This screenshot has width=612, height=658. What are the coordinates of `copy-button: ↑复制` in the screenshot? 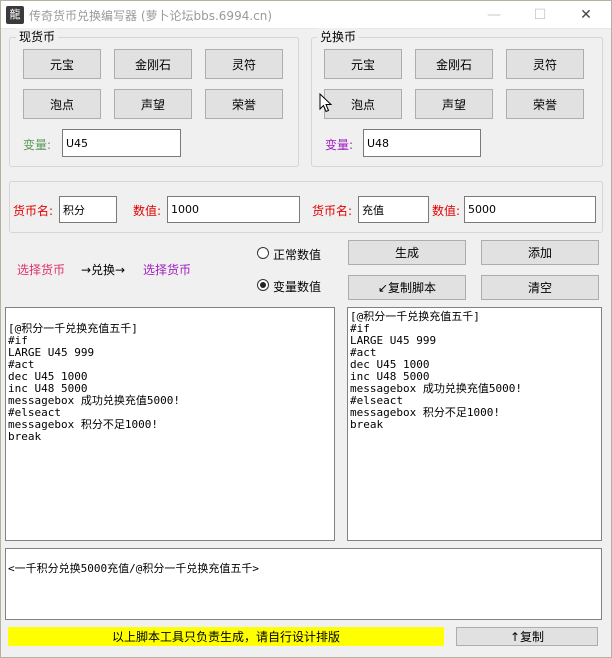 It's located at (527, 636).